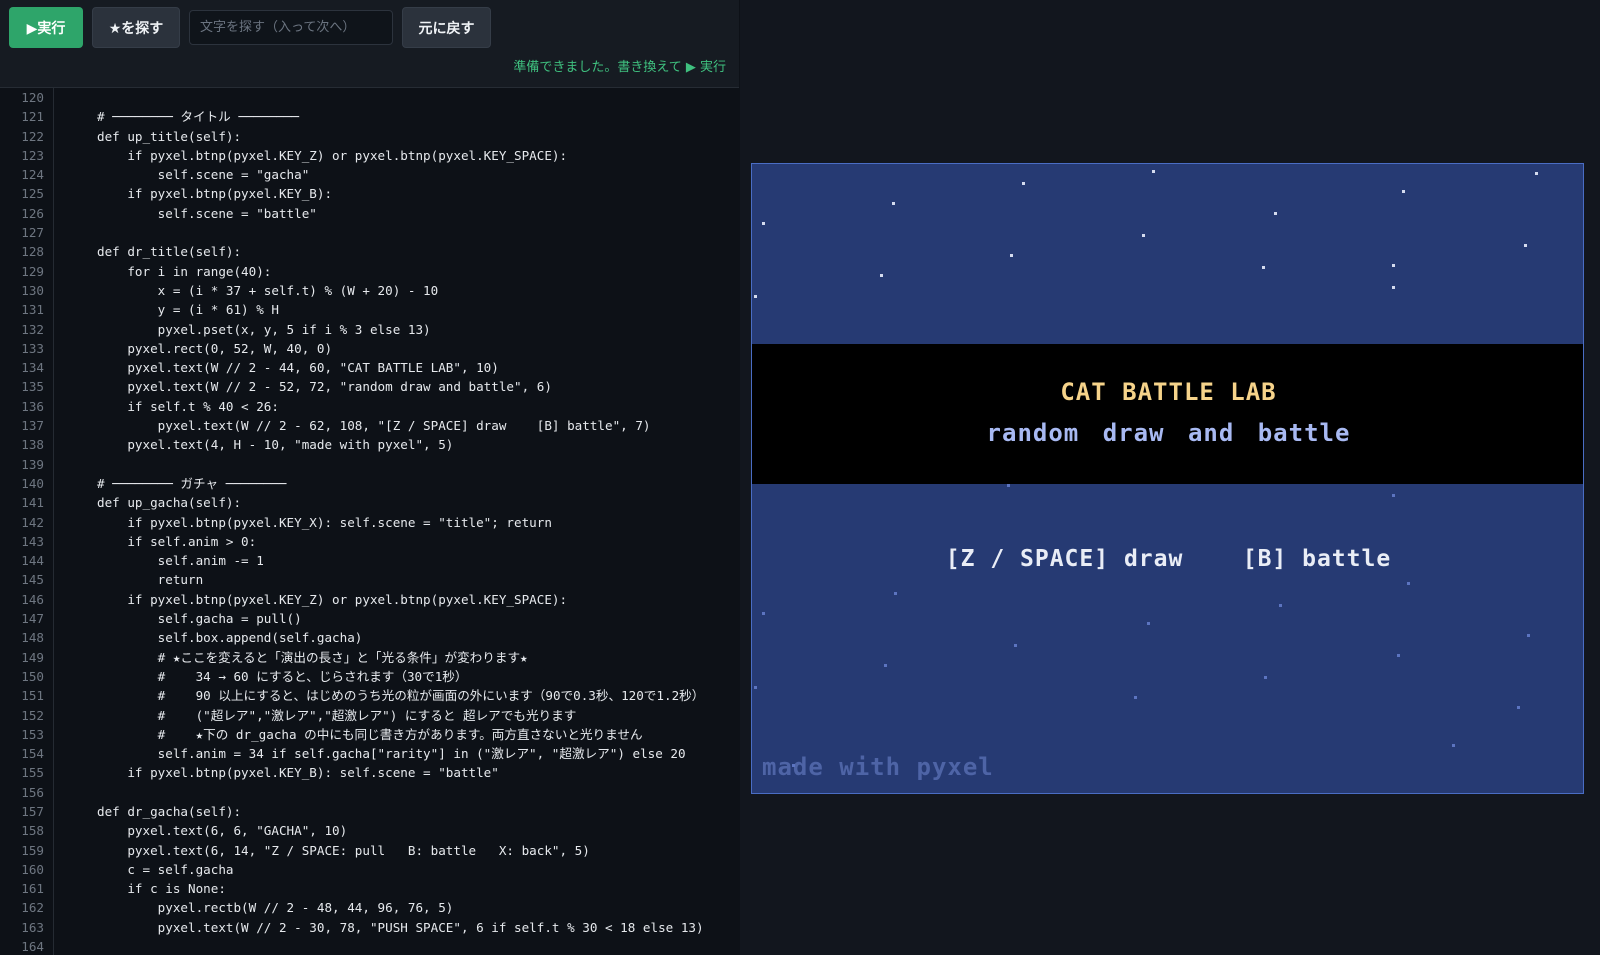 The width and height of the screenshot is (1600, 955). I want to click on code-line: # 34 → 60 にすると、じらされます（30で1秒）, so click(417, 676).